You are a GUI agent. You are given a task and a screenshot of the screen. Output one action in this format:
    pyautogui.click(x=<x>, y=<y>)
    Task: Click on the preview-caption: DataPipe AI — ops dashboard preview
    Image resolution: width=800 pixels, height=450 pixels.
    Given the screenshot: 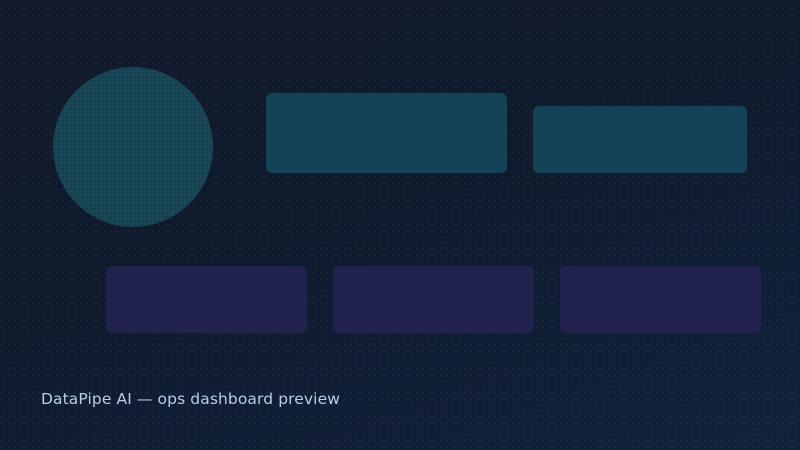 What is the action you would take?
    pyautogui.click(x=190, y=399)
    